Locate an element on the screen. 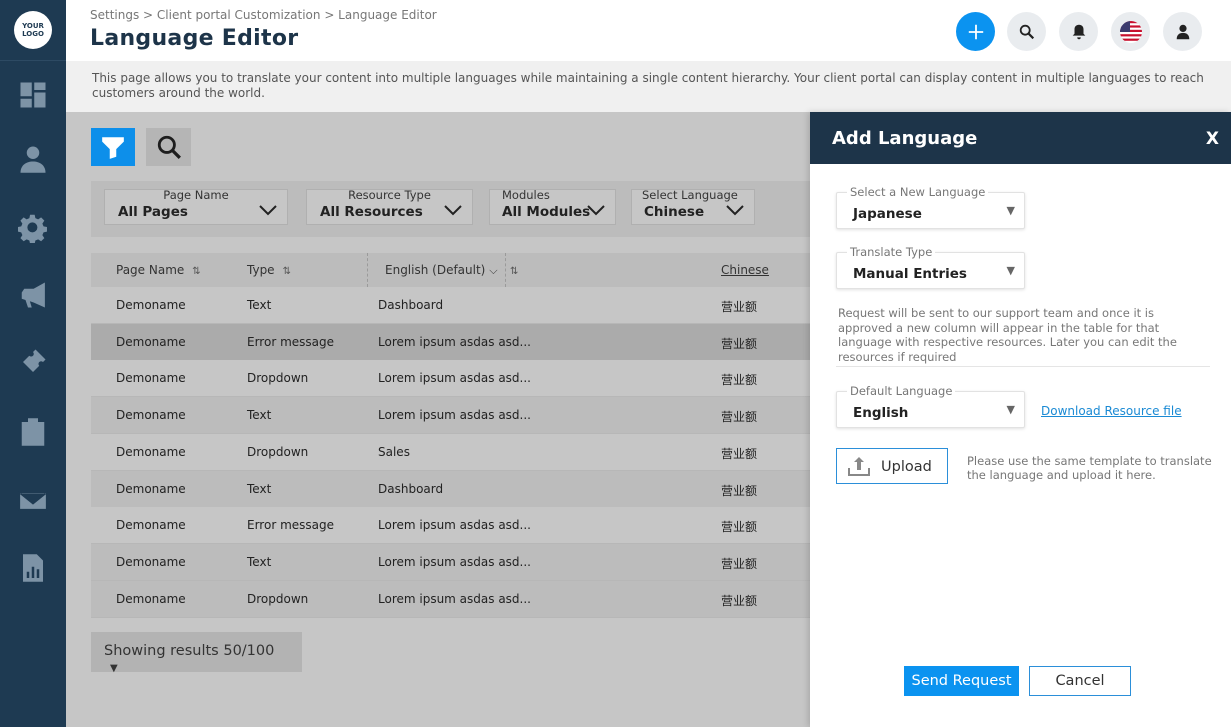 The image size is (1231, 727). column-label: English (Default) is located at coordinates (435, 270).